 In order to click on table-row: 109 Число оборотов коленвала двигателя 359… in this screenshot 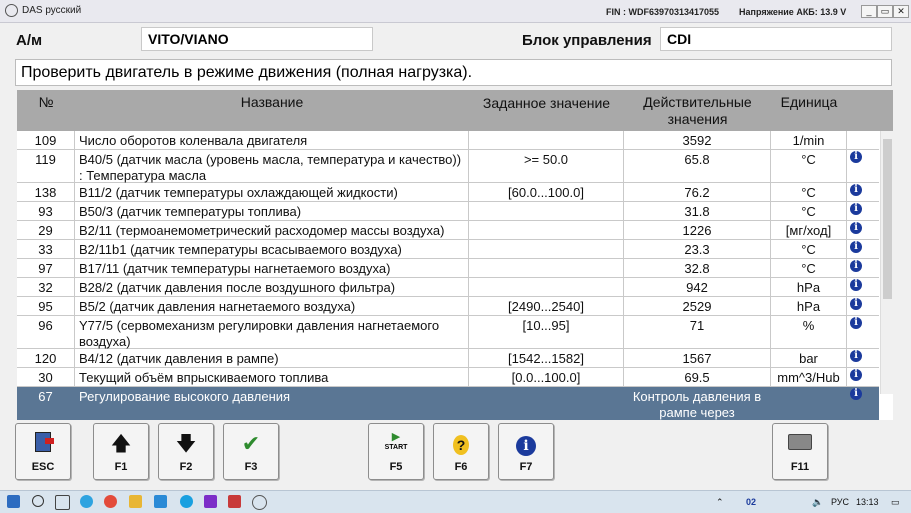, I will do `click(448, 140)`.